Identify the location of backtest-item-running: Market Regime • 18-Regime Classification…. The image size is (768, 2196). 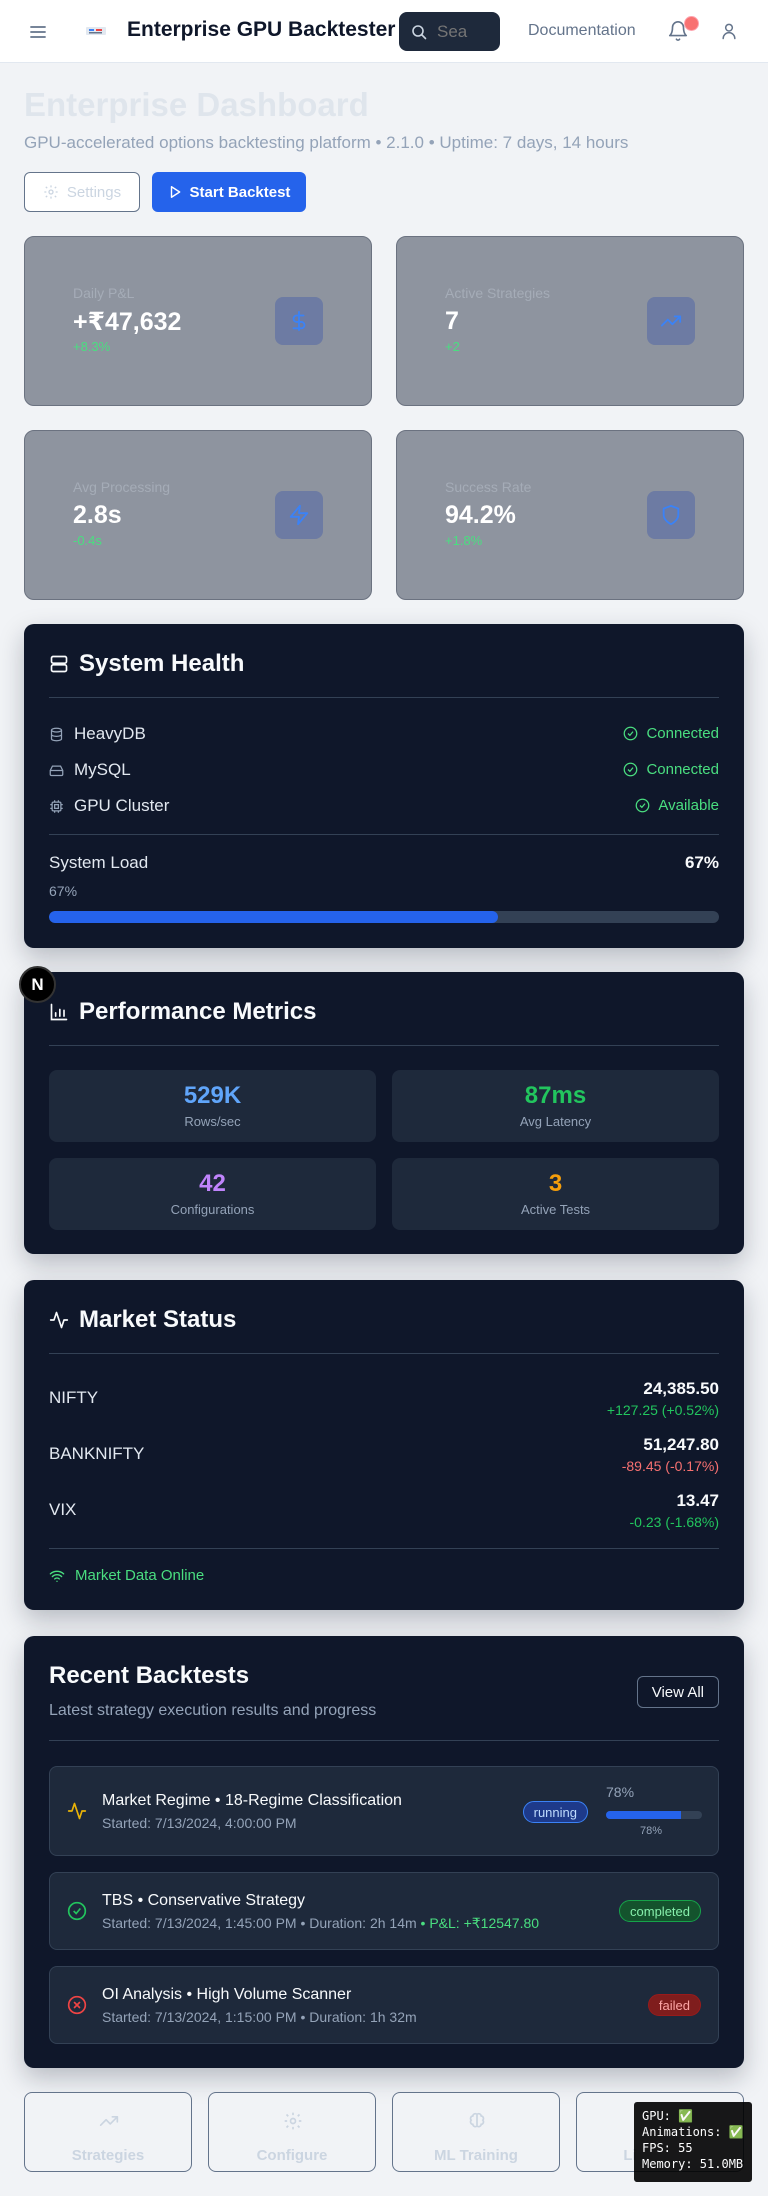
(384, 1811).